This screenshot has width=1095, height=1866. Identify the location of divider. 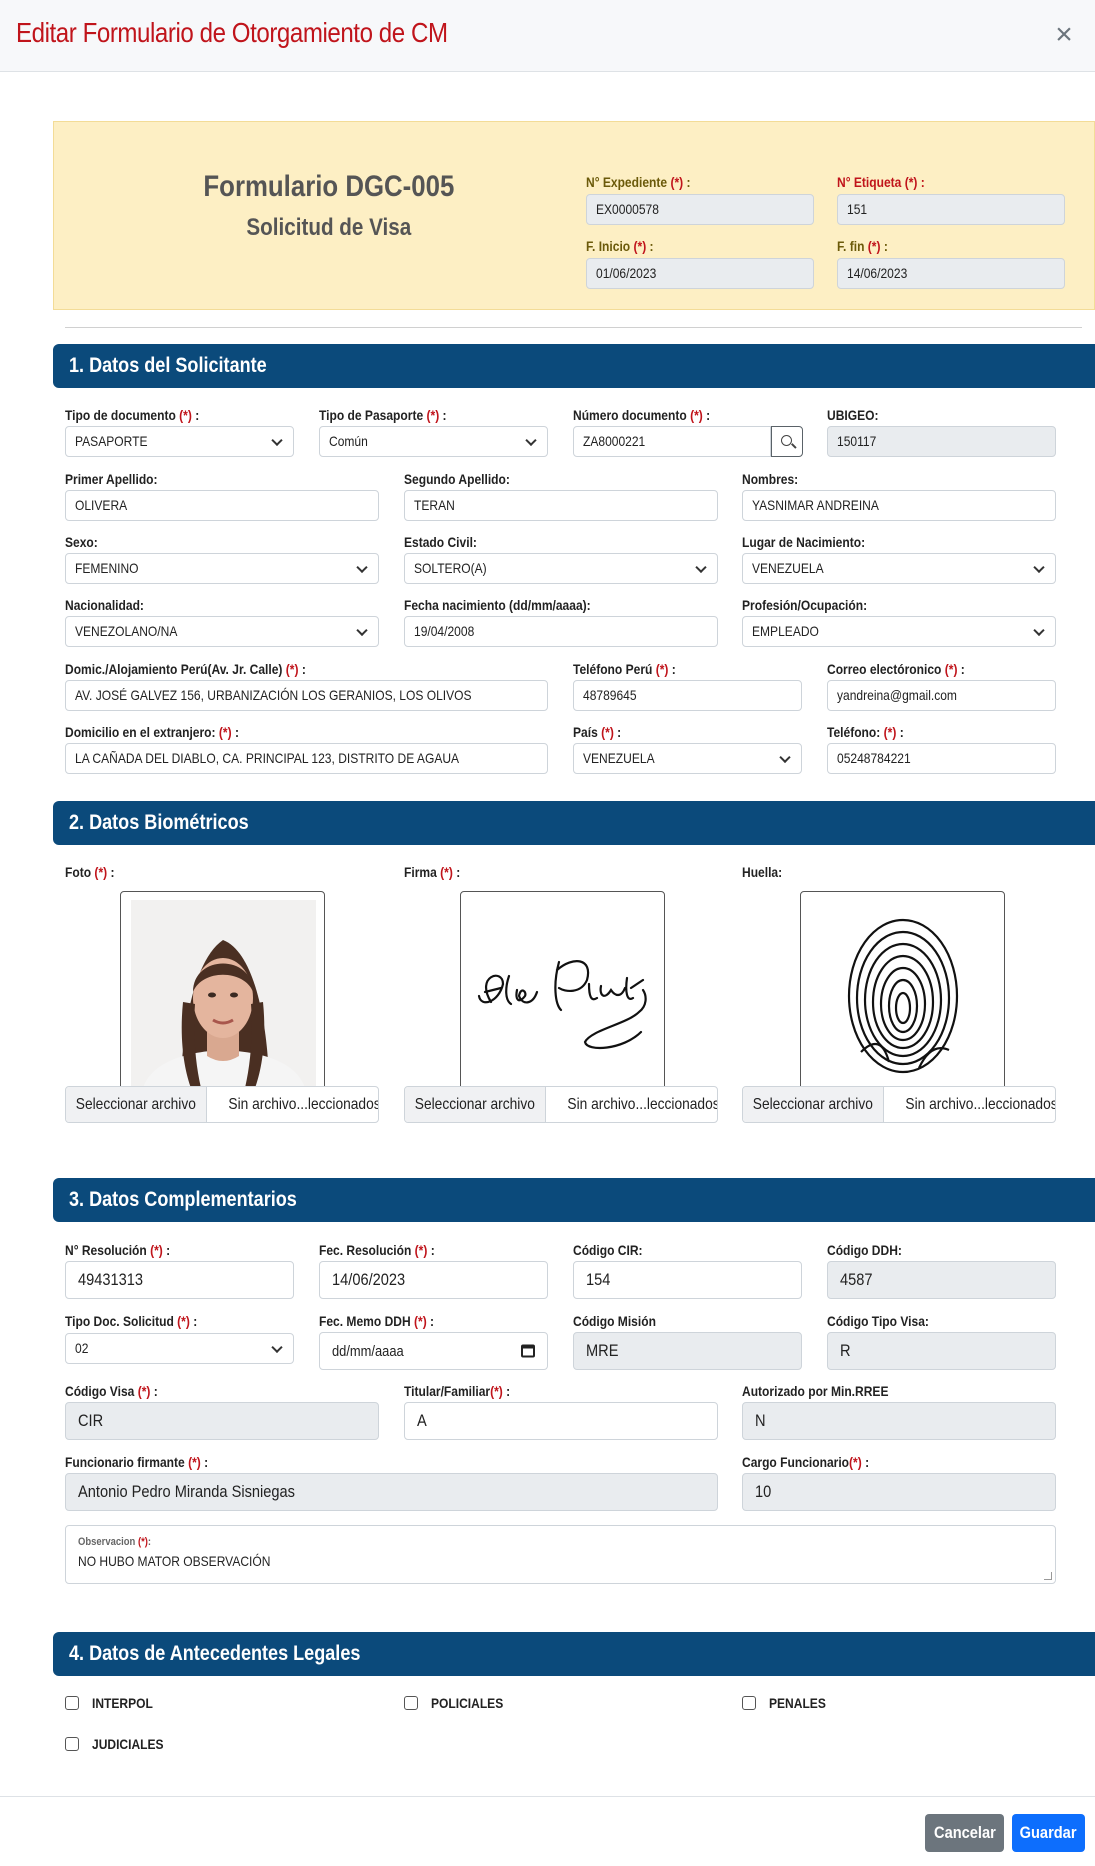
(573, 327).